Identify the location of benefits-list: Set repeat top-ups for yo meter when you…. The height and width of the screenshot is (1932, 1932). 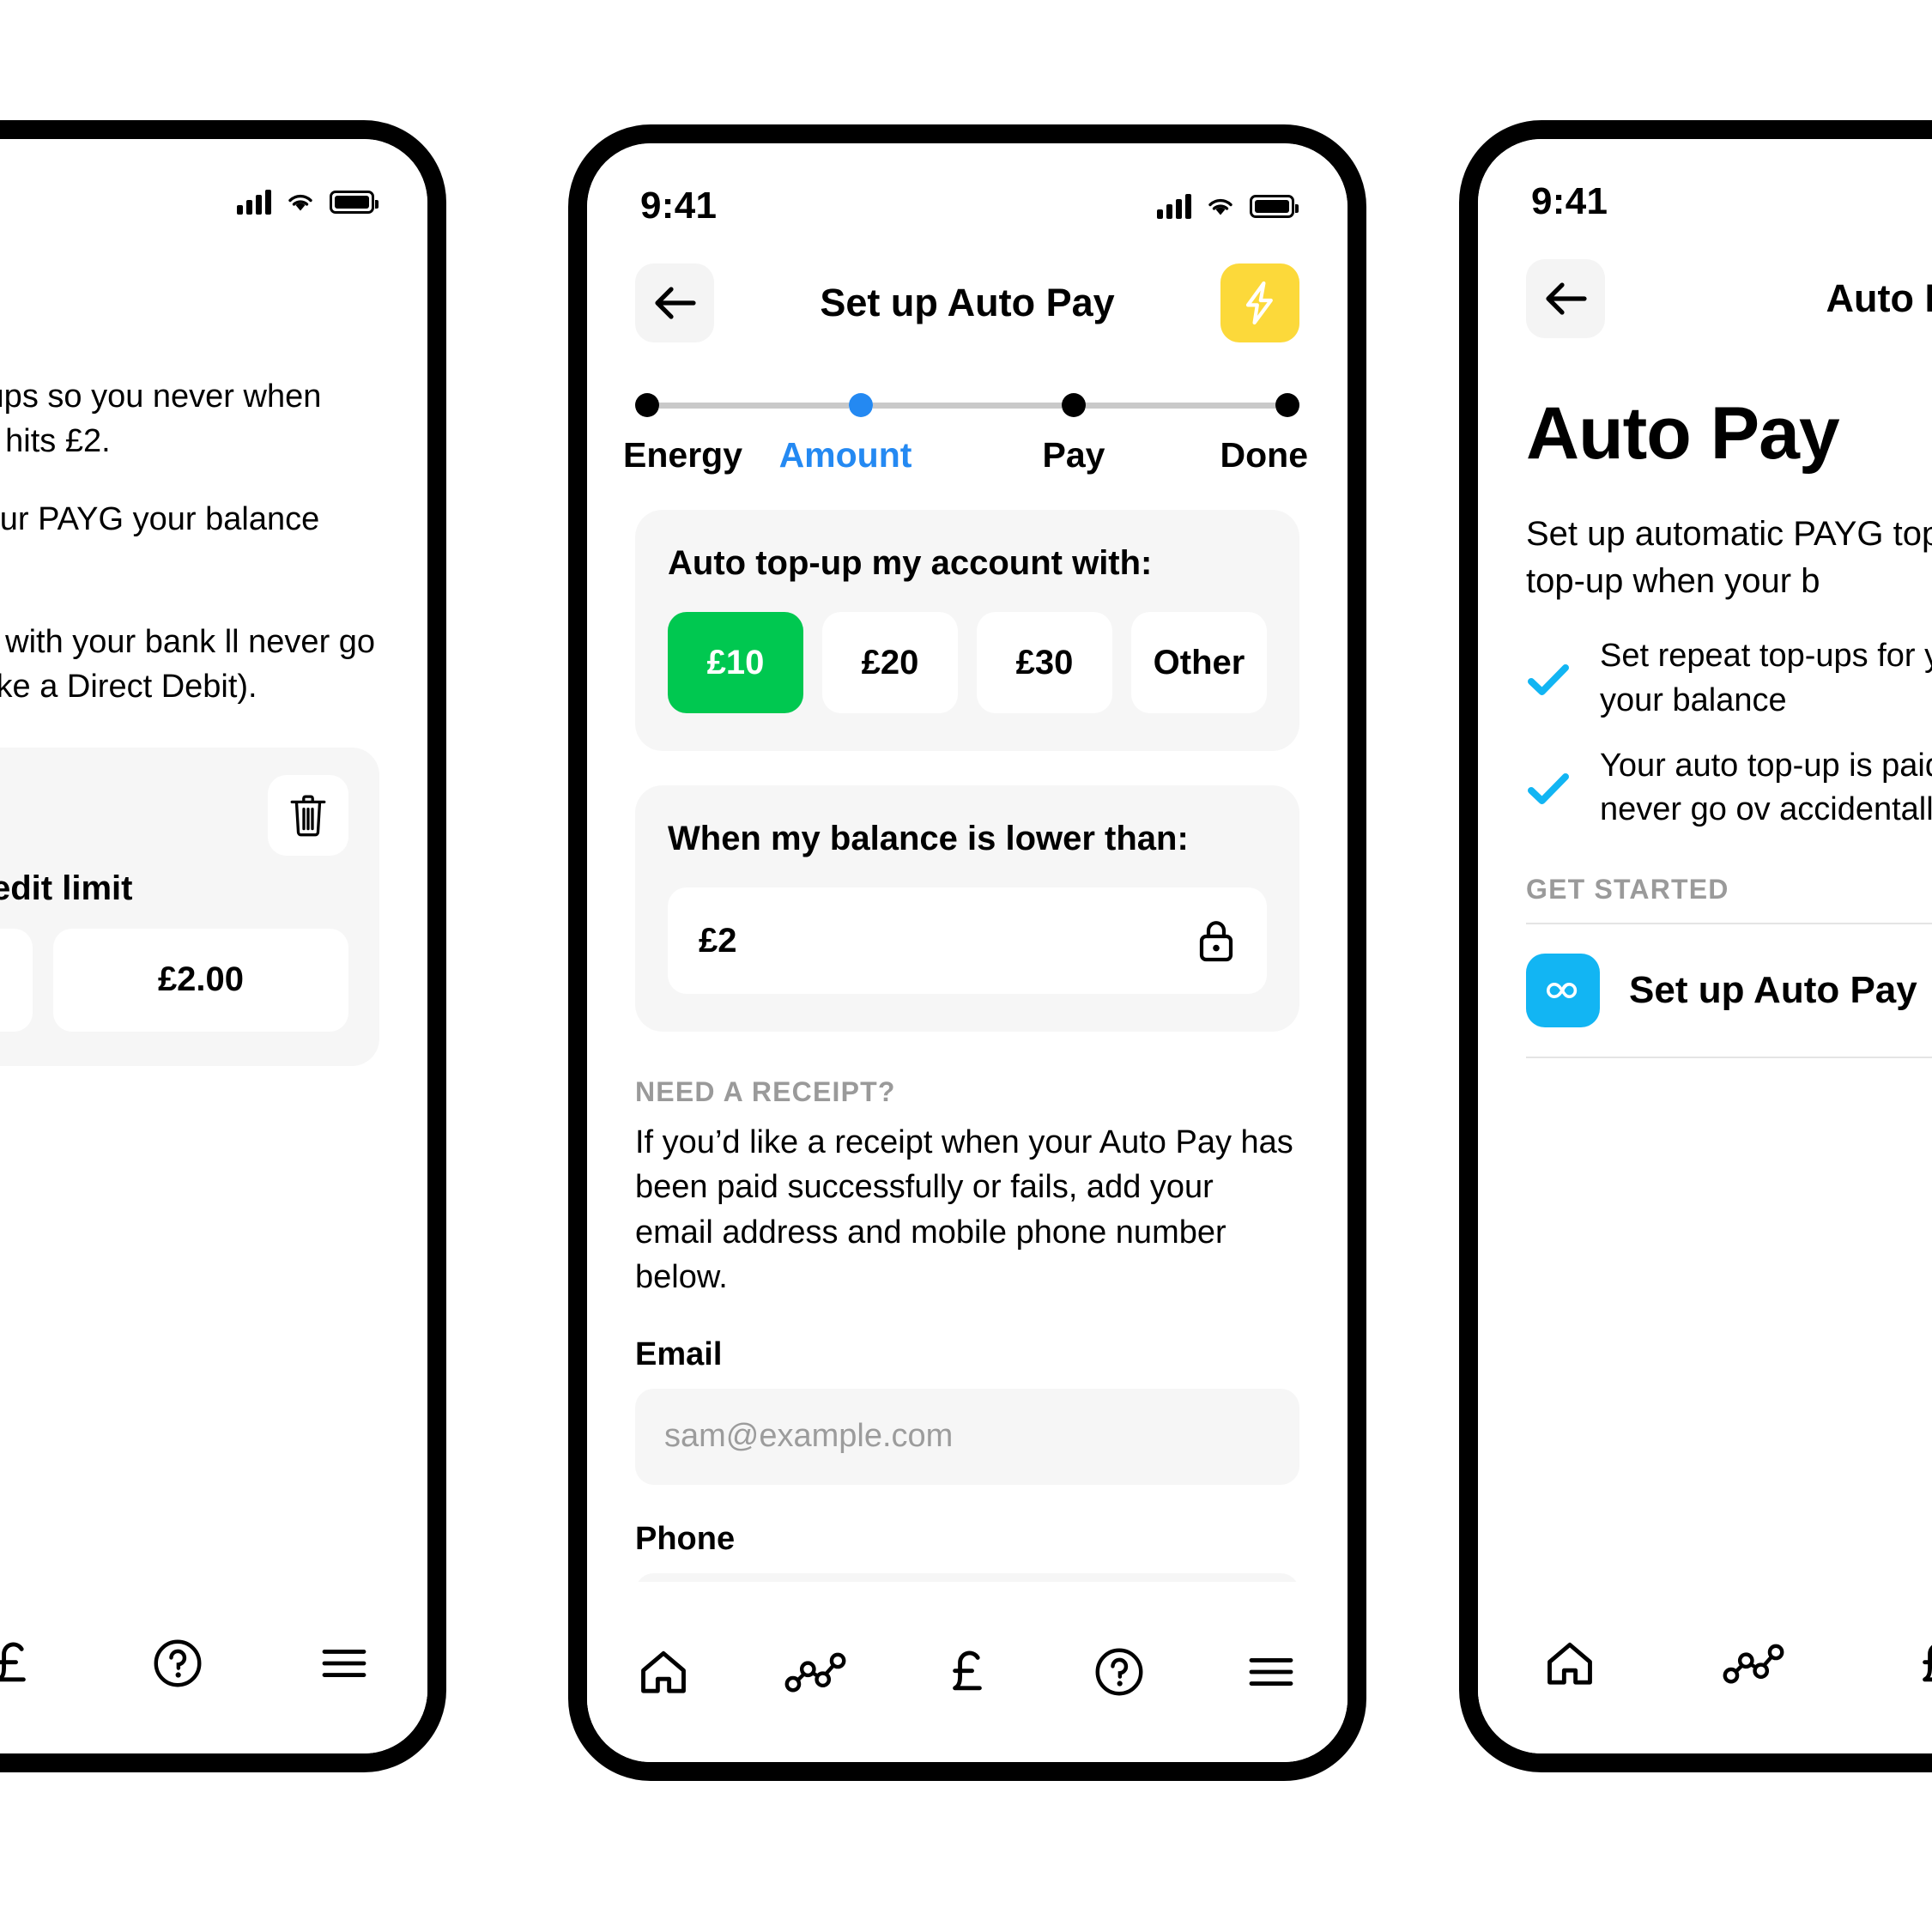
(1729, 733).